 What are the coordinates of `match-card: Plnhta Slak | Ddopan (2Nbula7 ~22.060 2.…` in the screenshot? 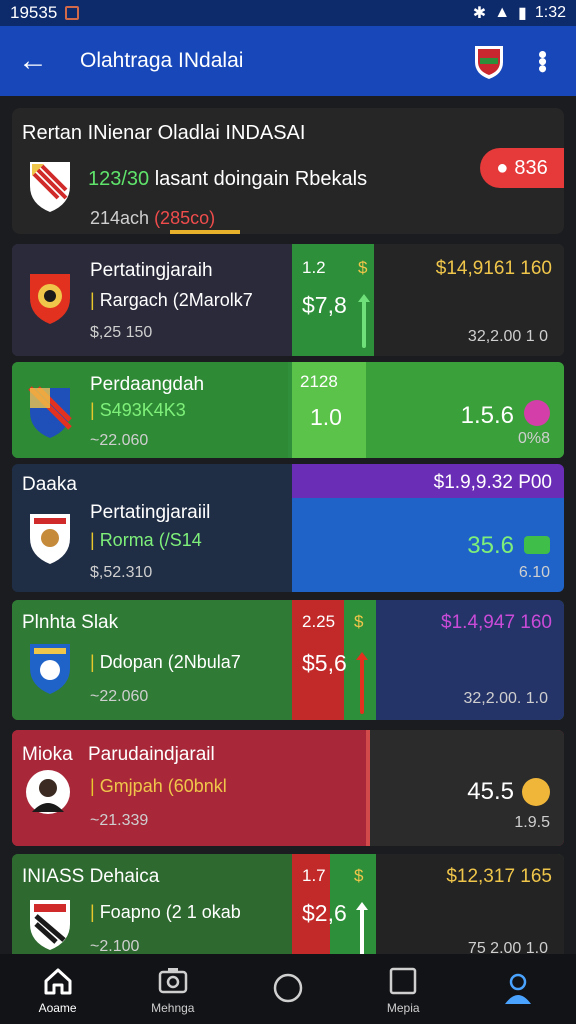 It's located at (288, 660).